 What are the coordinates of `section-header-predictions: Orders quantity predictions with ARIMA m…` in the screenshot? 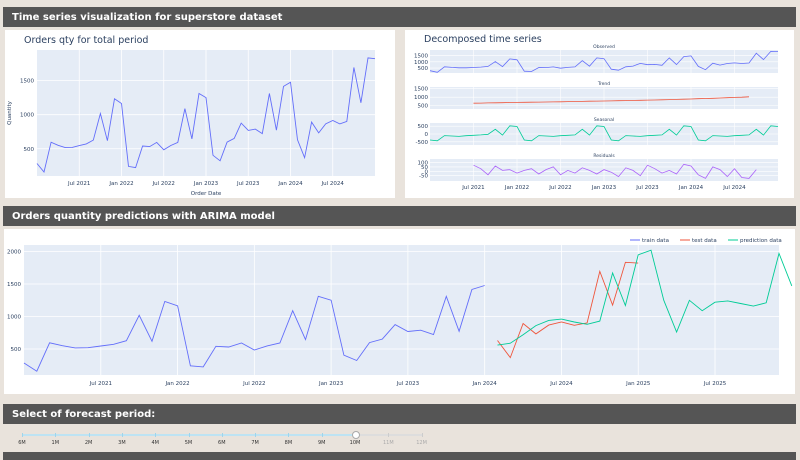 It's located at (399, 216).